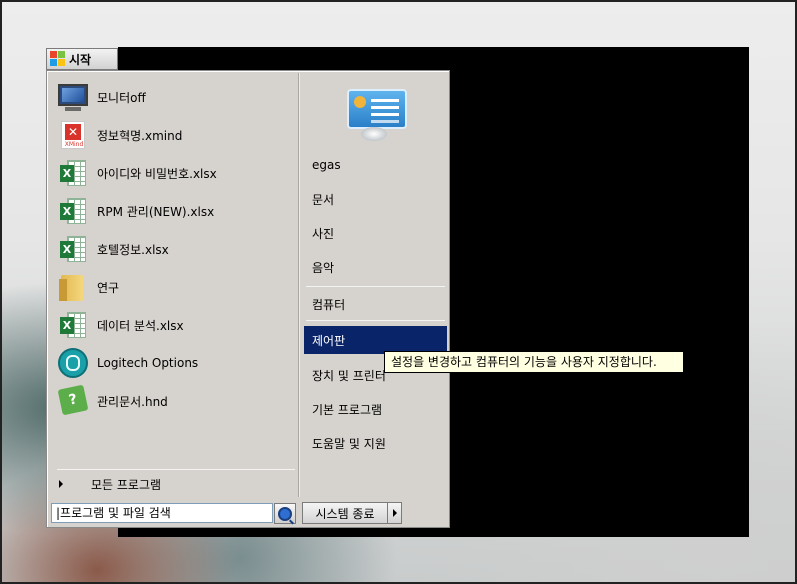  What do you see at coordinates (157, 173) in the screenshot?
I see `program-label: 아이디와 비밀번호.xlsx` at bounding box center [157, 173].